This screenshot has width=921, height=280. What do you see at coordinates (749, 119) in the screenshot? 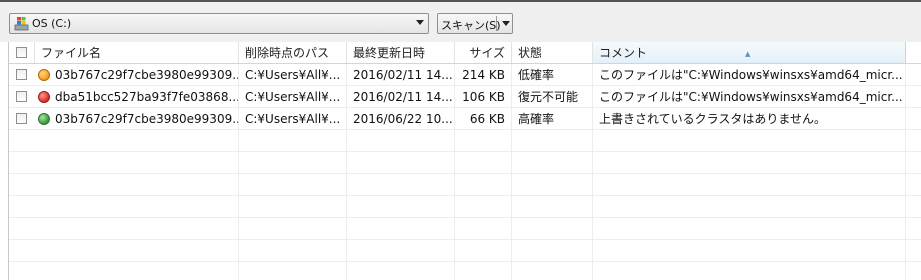
I see `comment-cell: 上書きされているクラスタはありません。` at bounding box center [749, 119].